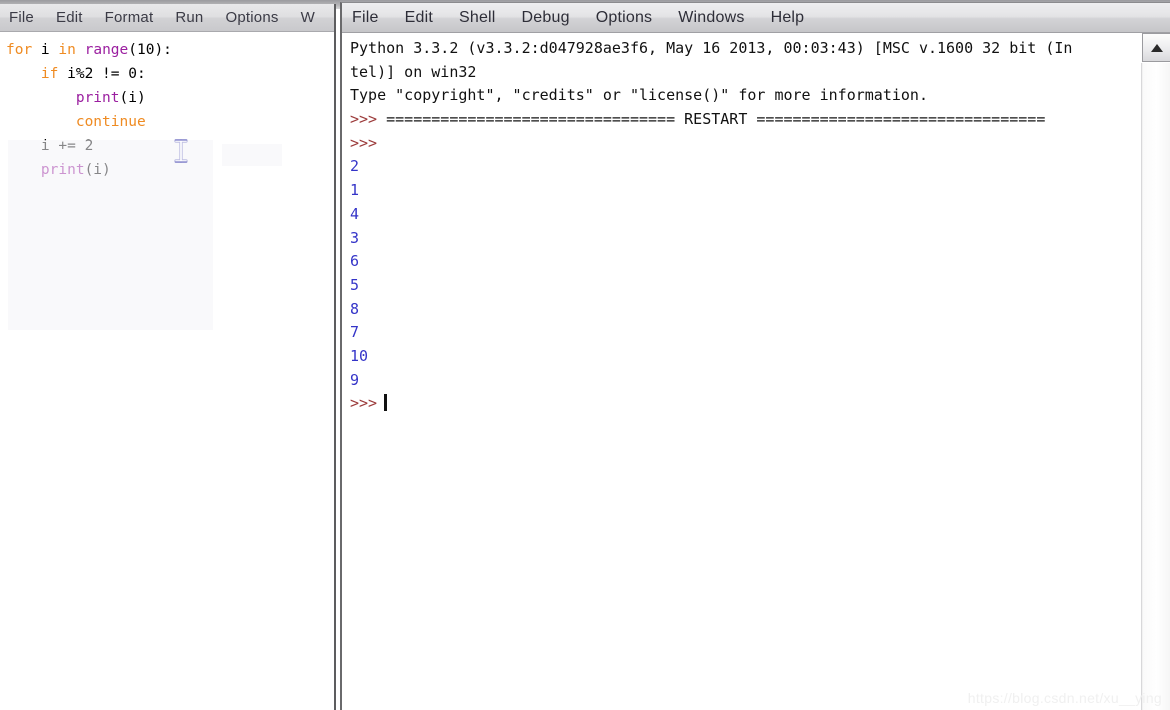 The height and width of the screenshot is (710, 1170). Describe the element at coordinates (110, 122) in the screenshot. I see `code-token: continue` at that location.